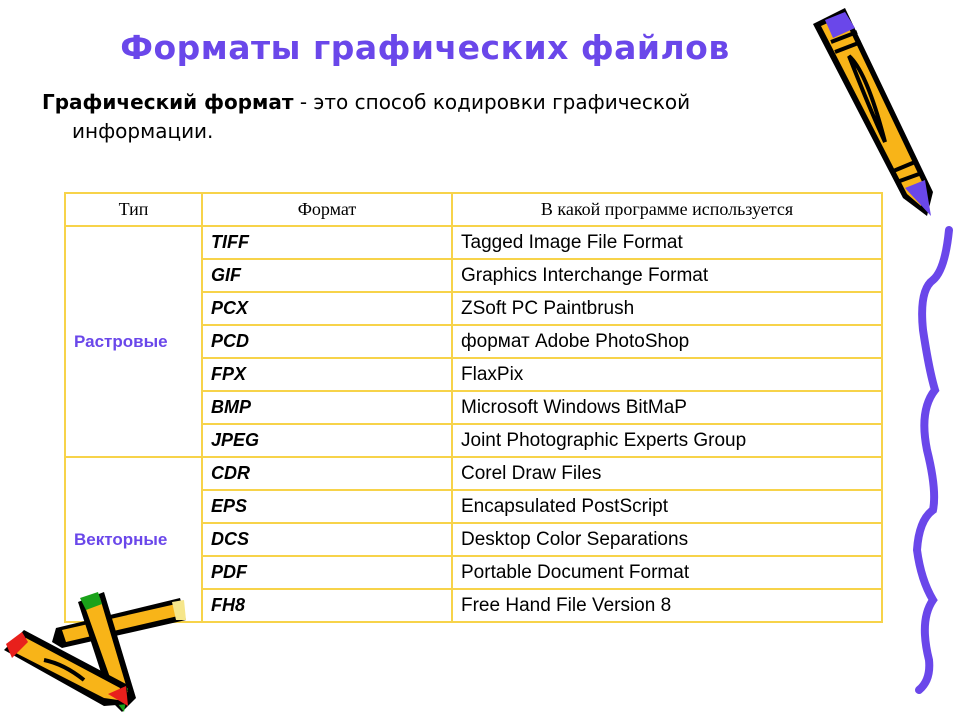 This screenshot has height=720, width=960. Describe the element at coordinates (492, 102) in the screenshot. I see `definition-body: - это способ кодировки графической` at that location.